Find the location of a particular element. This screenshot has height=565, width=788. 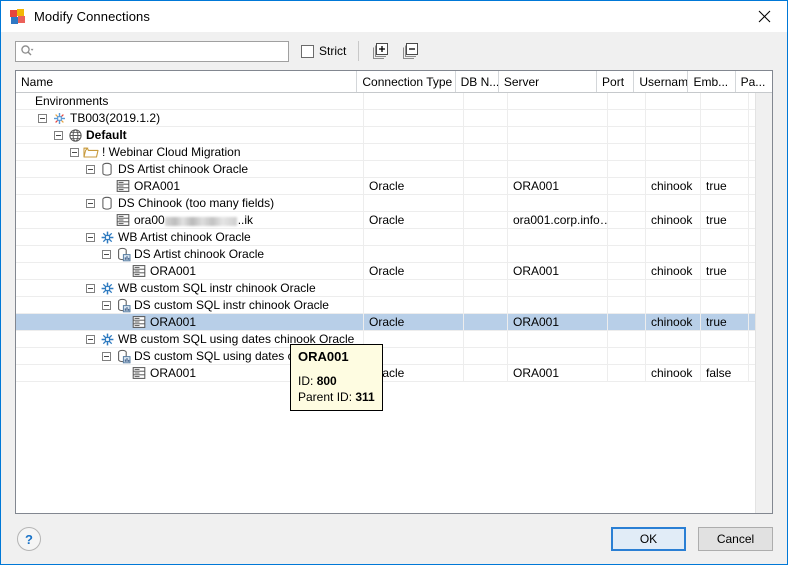

table-row: Default is located at coordinates (394, 135).